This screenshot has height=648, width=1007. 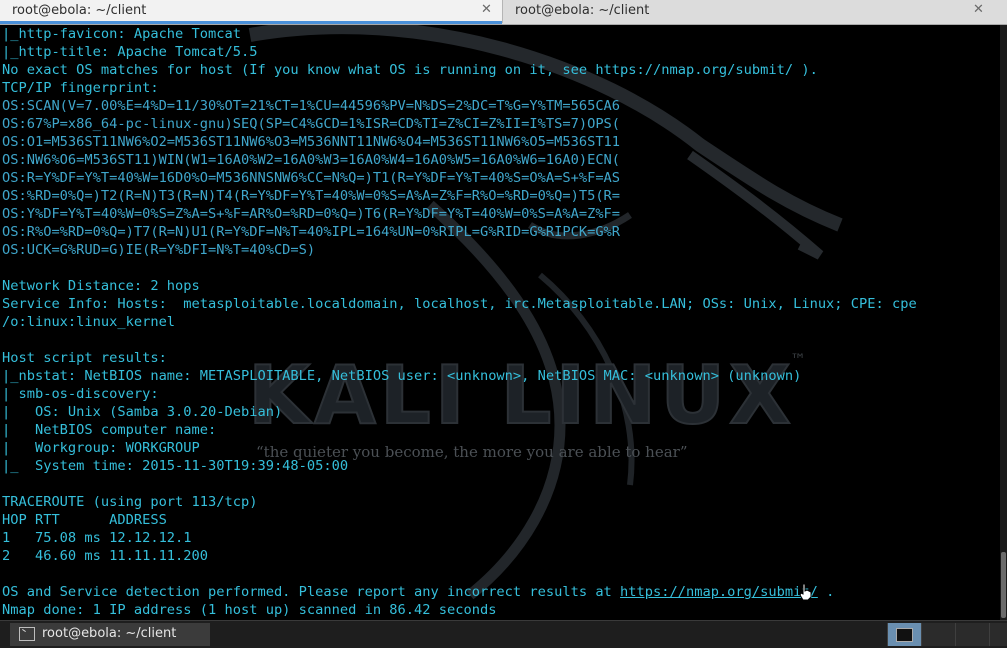 What do you see at coordinates (459, 52) in the screenshot?
I see `terminal-line: |_http-title: Apache Tomcat/5.5` at bounding box center [459, 52].